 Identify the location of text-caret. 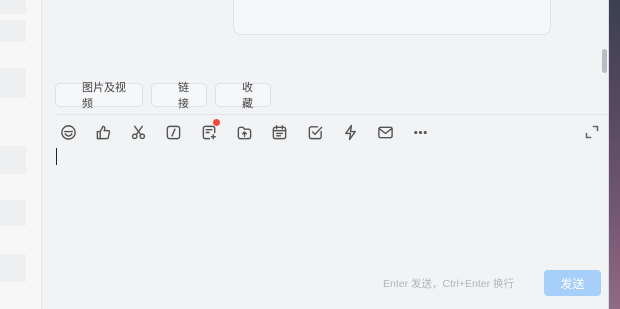
(56, 156).